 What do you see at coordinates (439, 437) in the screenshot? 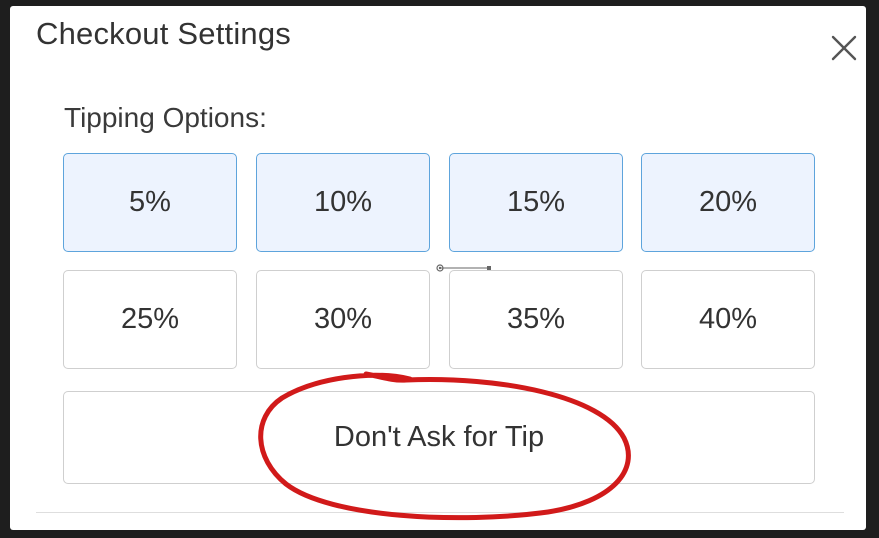
I see `dont-ask-for-tip-button: Don't Ask for Tip` at bounding box center [439, 437].